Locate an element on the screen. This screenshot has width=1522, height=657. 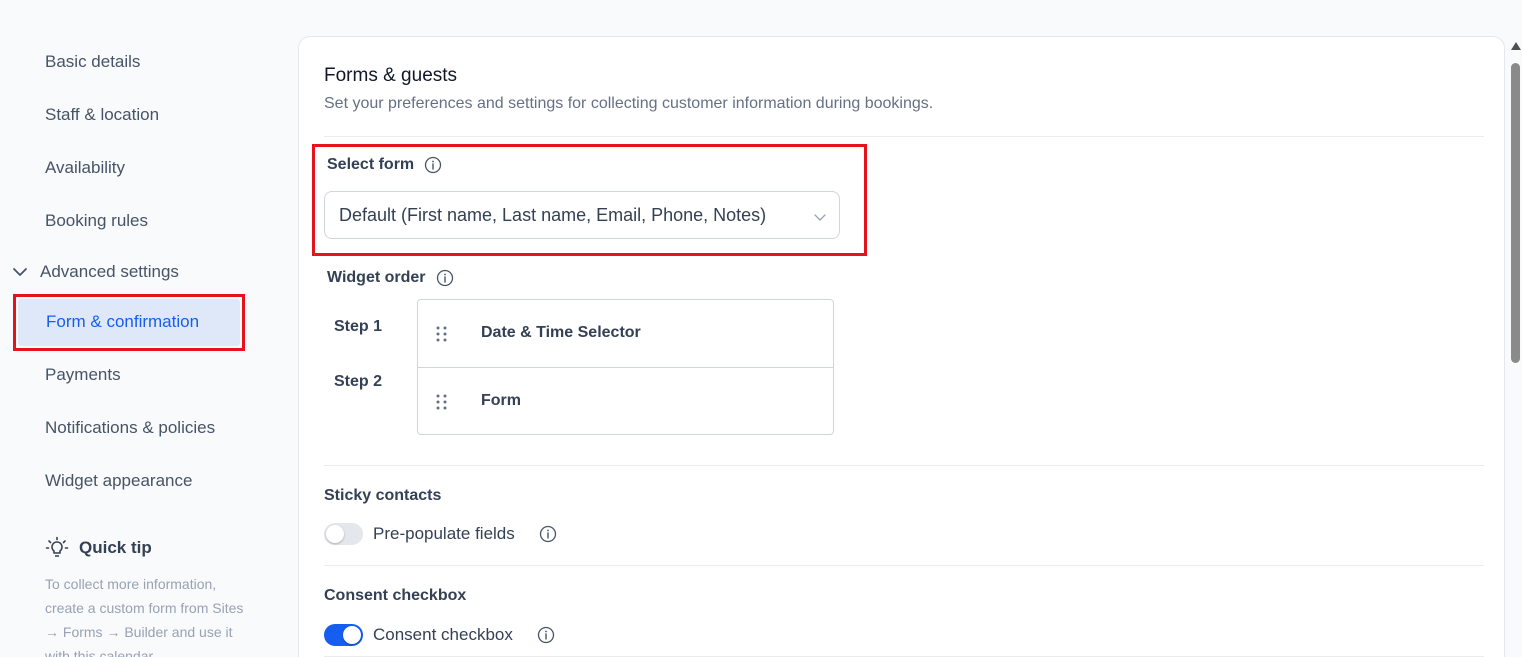
step-2-label: Step 2 is located at coordinates (358, 381).